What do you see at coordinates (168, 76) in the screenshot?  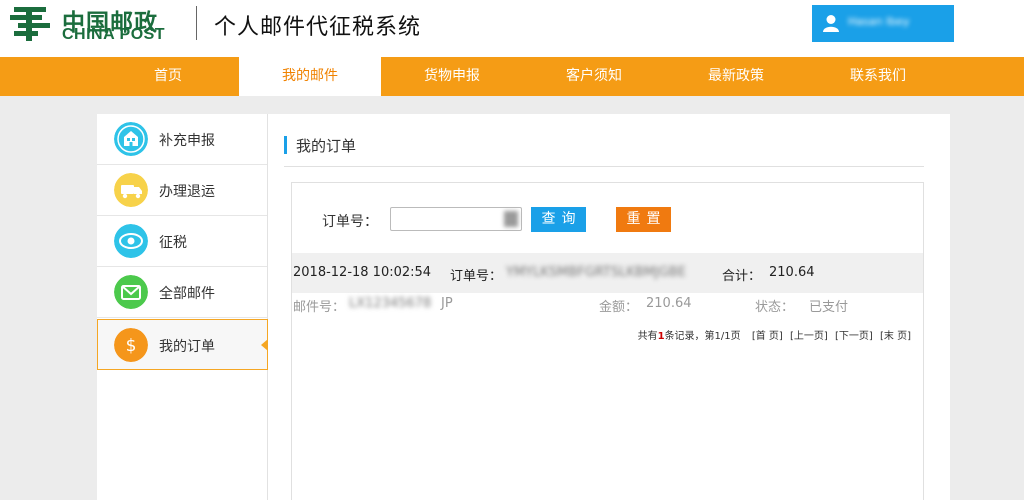 I see `nav-home: 首页` at bounding box center [168, 76].